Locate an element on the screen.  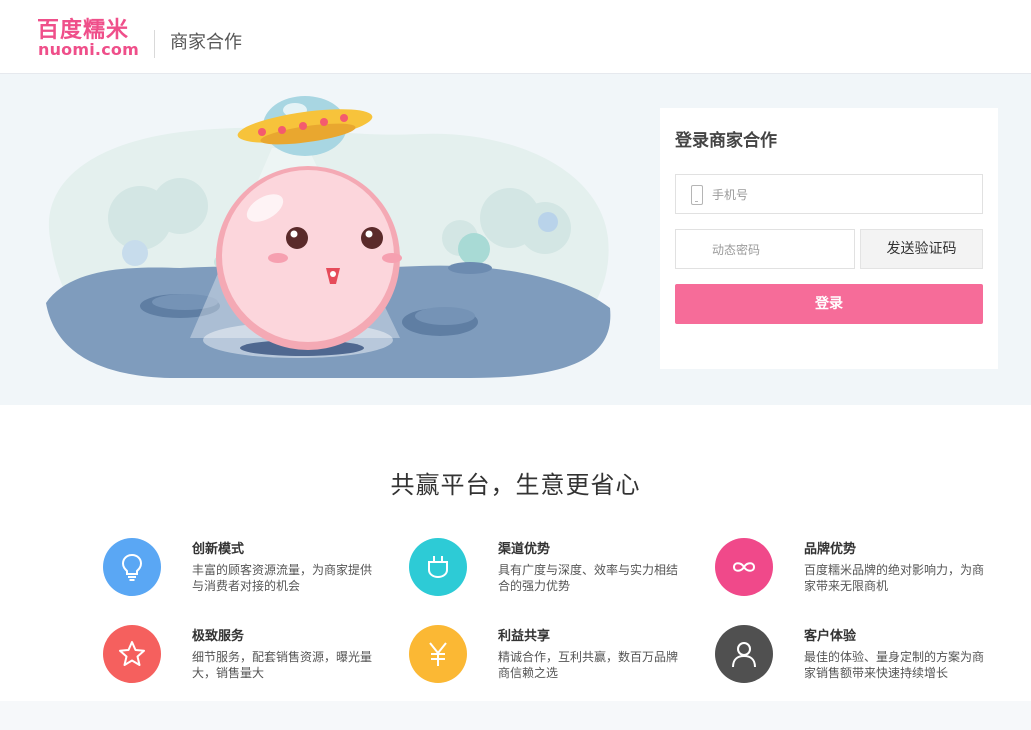
feature-brand-advantage: 品牌优势 百度糯米品牌的绝对影响力，为商家带来无限商机 is located at coordinates (860, 570).